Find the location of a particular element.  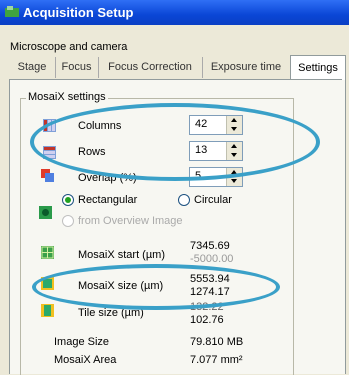

tab-focus: Focus is located at coordinates (77, 67).